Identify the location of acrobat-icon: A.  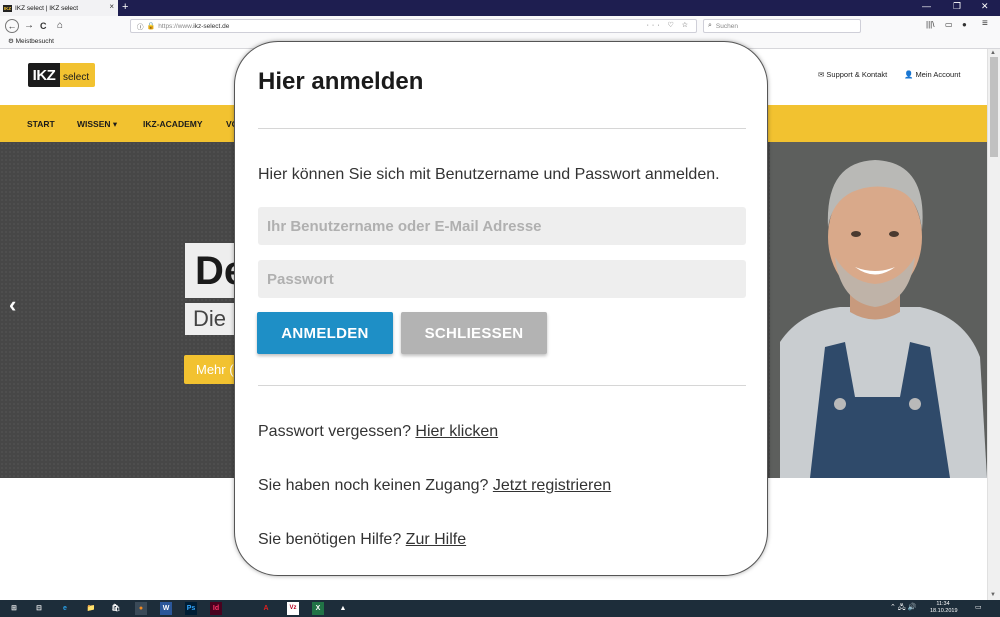
(266, 608).